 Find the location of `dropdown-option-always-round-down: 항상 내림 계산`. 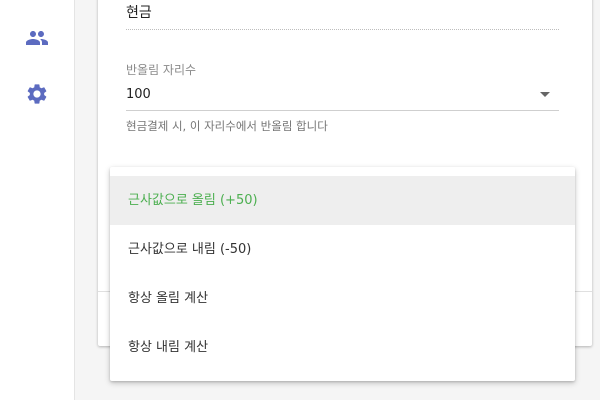

dropdown-option-always-round-down: 항상 내림 계산 is located at coordinates (342, 347).